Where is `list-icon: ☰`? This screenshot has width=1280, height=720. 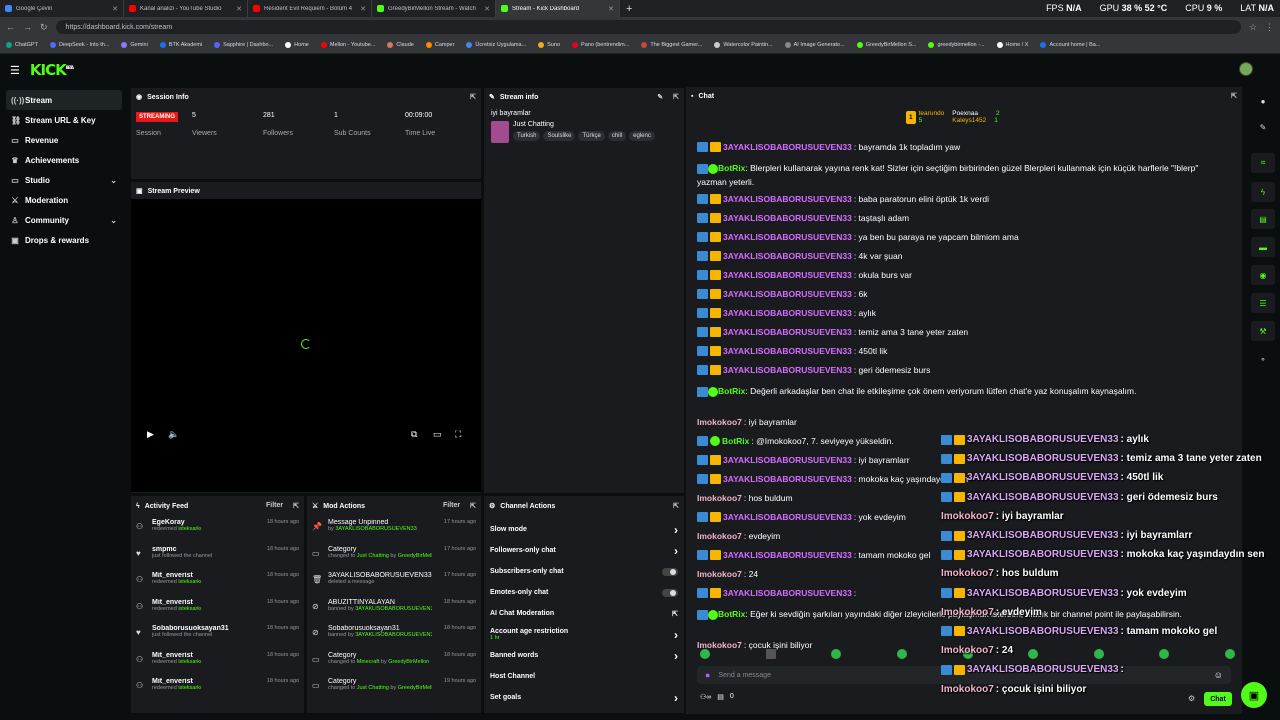
list-icon: ☰ is located at coordinates (1263, 303).